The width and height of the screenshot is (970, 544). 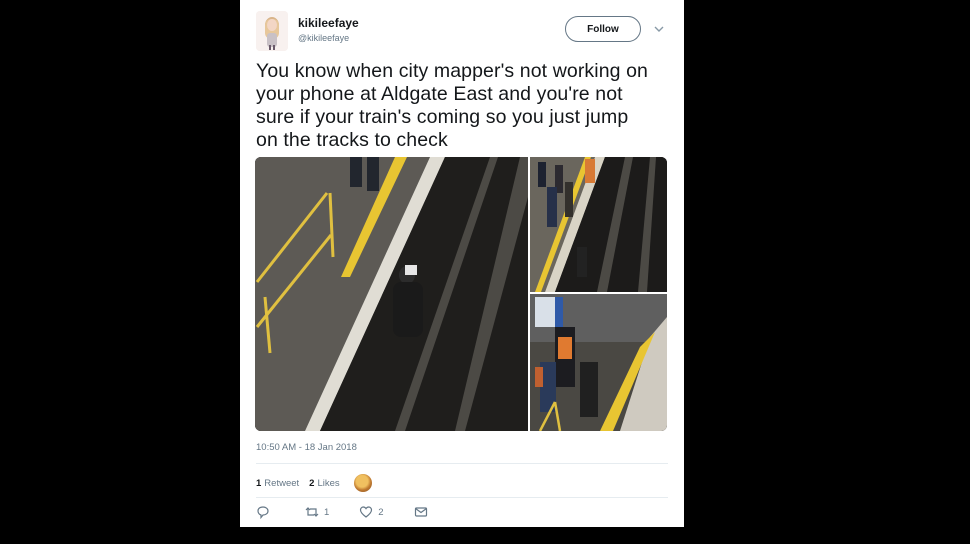 What do you see at coordinates (263, 512) in the screenshot?
I see `reply-icon` at bounding box center [263, 512].